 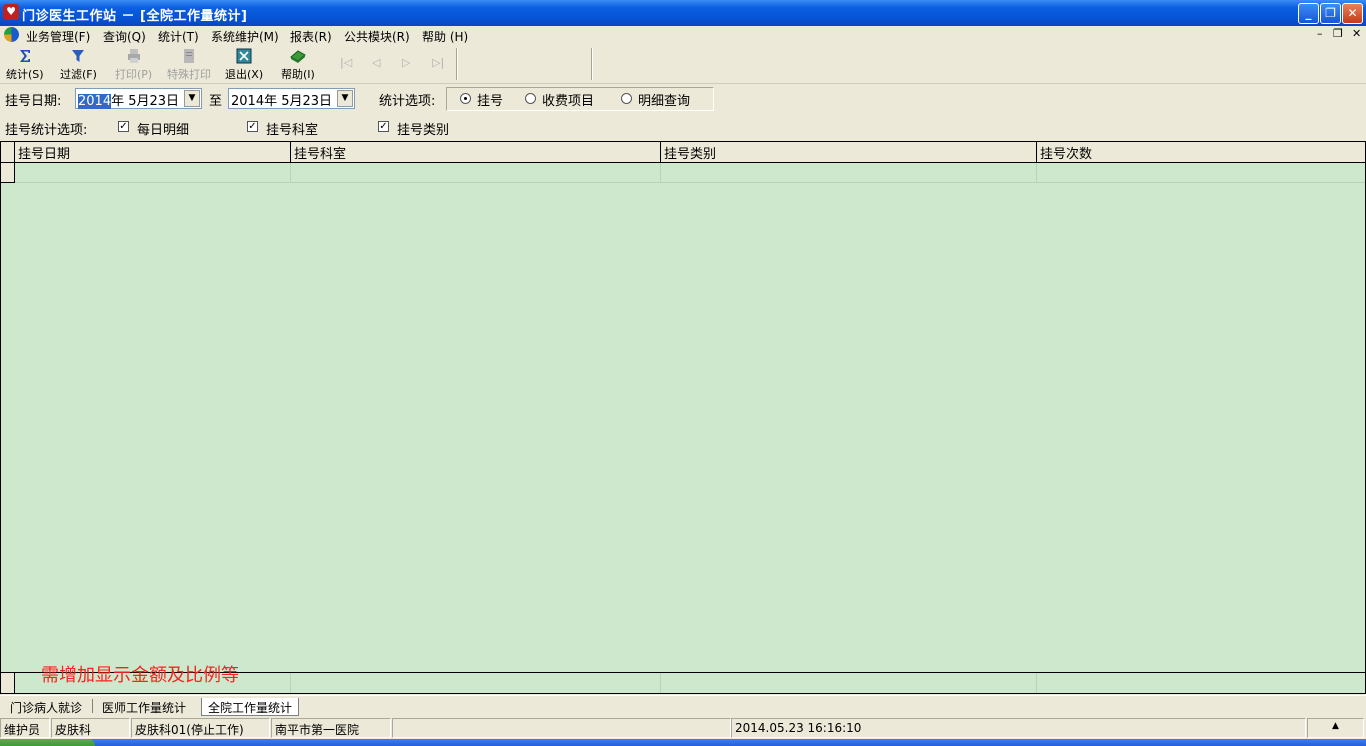 I want to click on date-from-rest: 年 5月23日, so click(x=145, y=101).